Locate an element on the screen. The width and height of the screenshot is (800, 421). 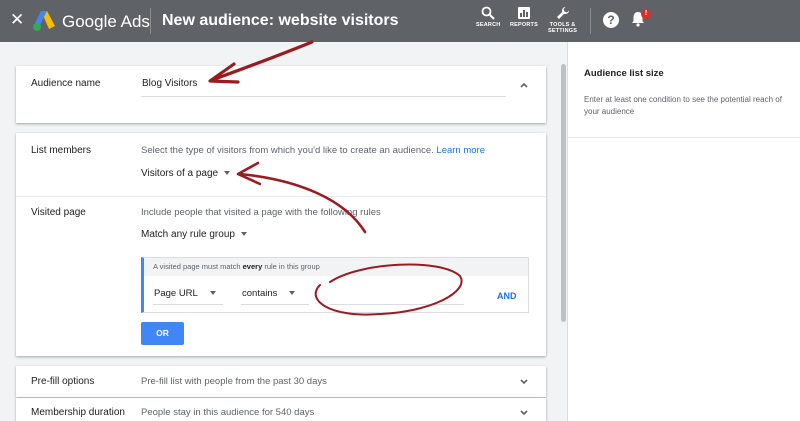
list-members-label: List members is located at coordinates (61, 150).